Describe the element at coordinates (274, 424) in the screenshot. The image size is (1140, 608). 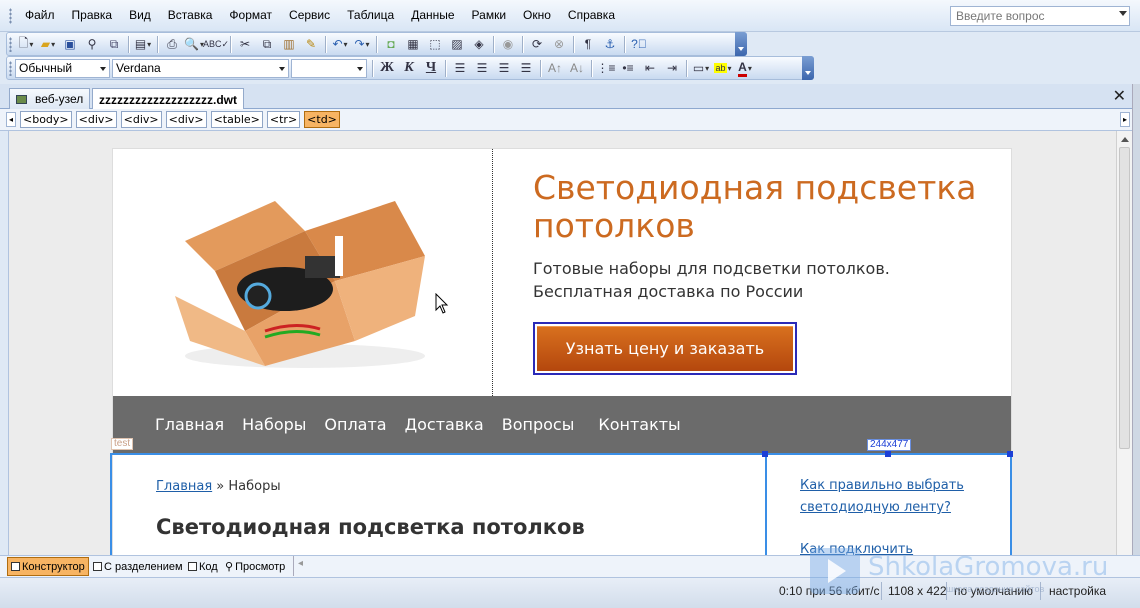
I see `nav-link-kits: Наборы` at that location.